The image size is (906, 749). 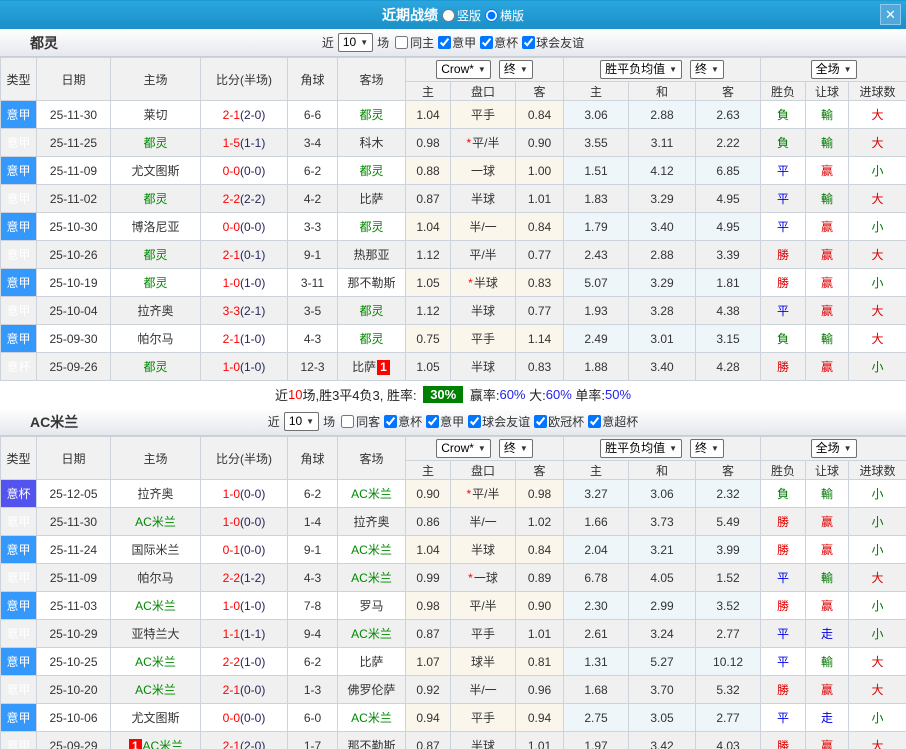 I want to click on horizontal-radio, so click(x=491, y=15).